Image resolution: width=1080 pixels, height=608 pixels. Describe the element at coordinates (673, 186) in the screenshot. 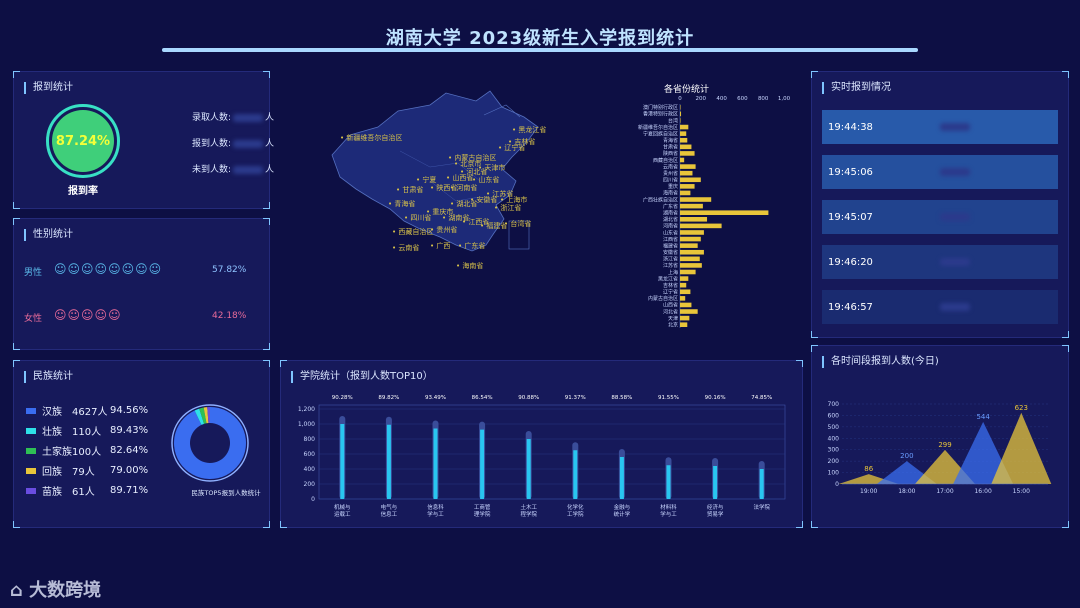

I see `province-label: 重庆` at that location.